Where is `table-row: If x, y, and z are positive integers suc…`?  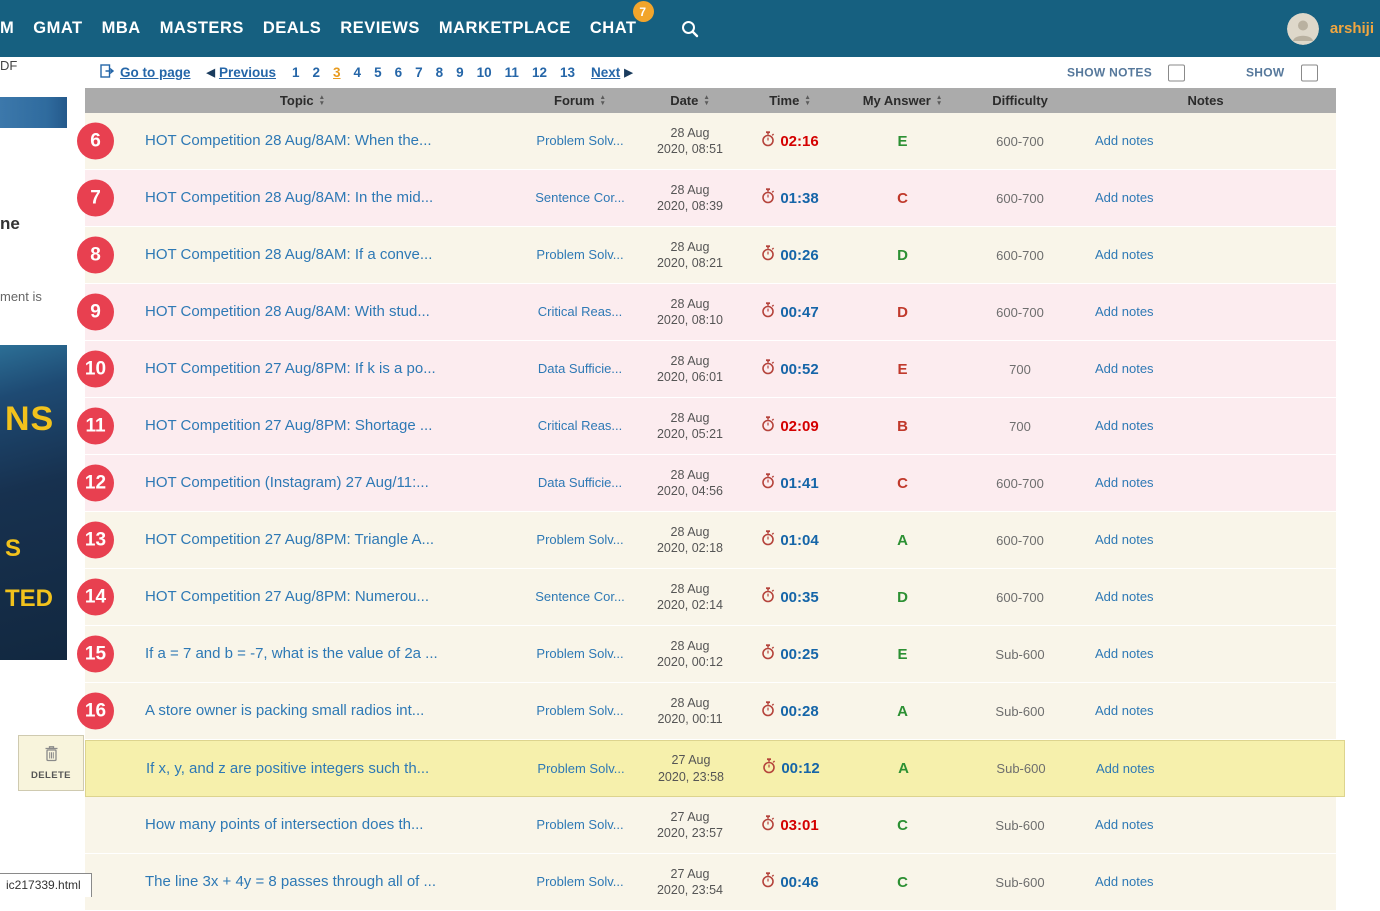
table-row: If x, y, and z are positive integers suc… is located at coordinates (715, 768).